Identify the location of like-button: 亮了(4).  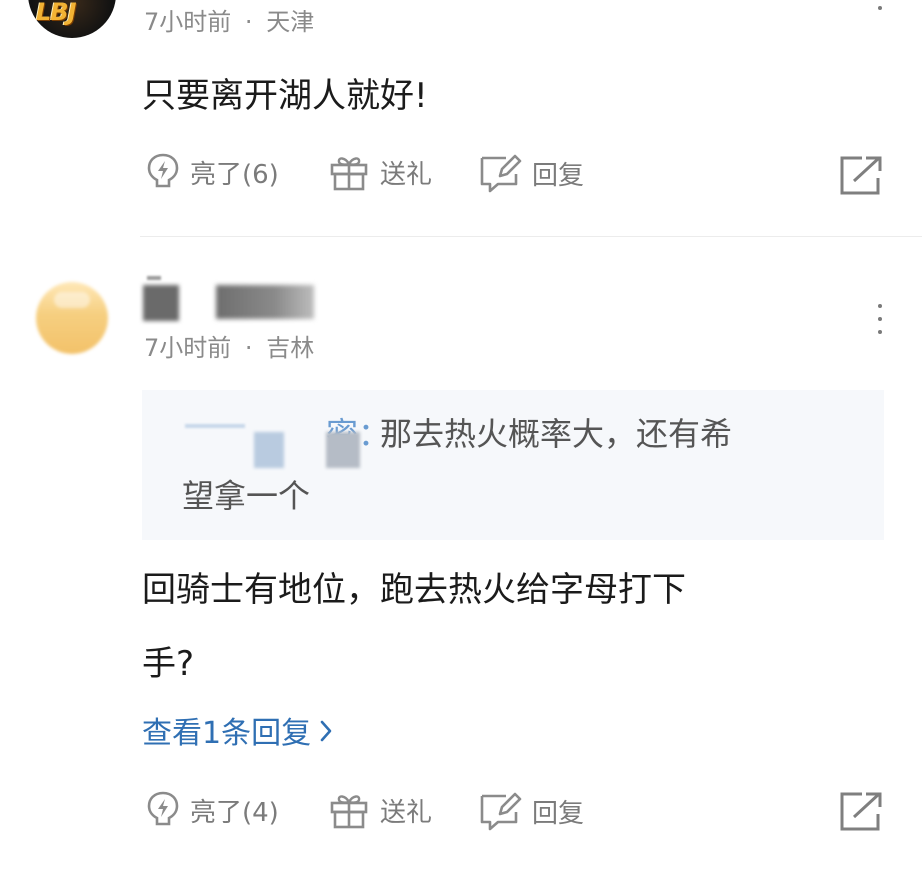
(212, 810).